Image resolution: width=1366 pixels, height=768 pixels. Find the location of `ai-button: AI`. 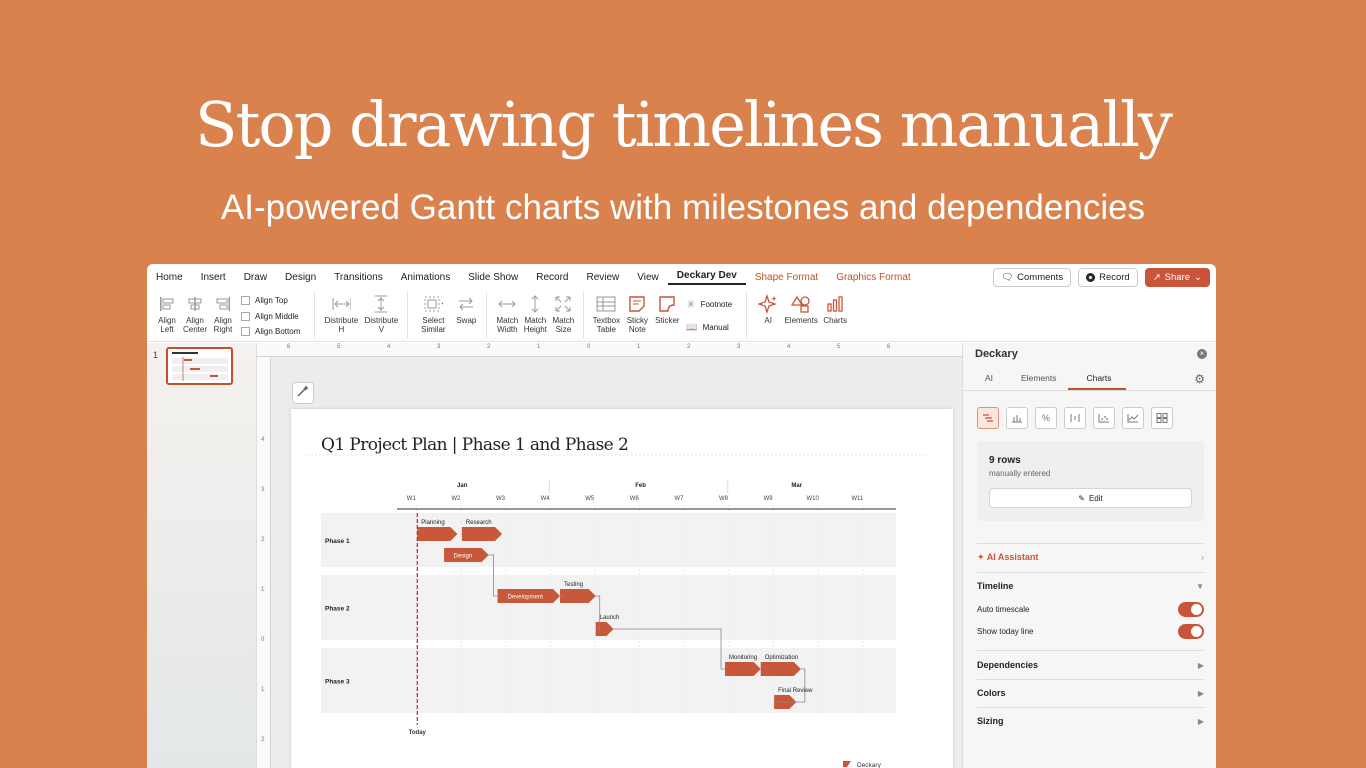

ai-button: AI is located at coordinates (768, 315).